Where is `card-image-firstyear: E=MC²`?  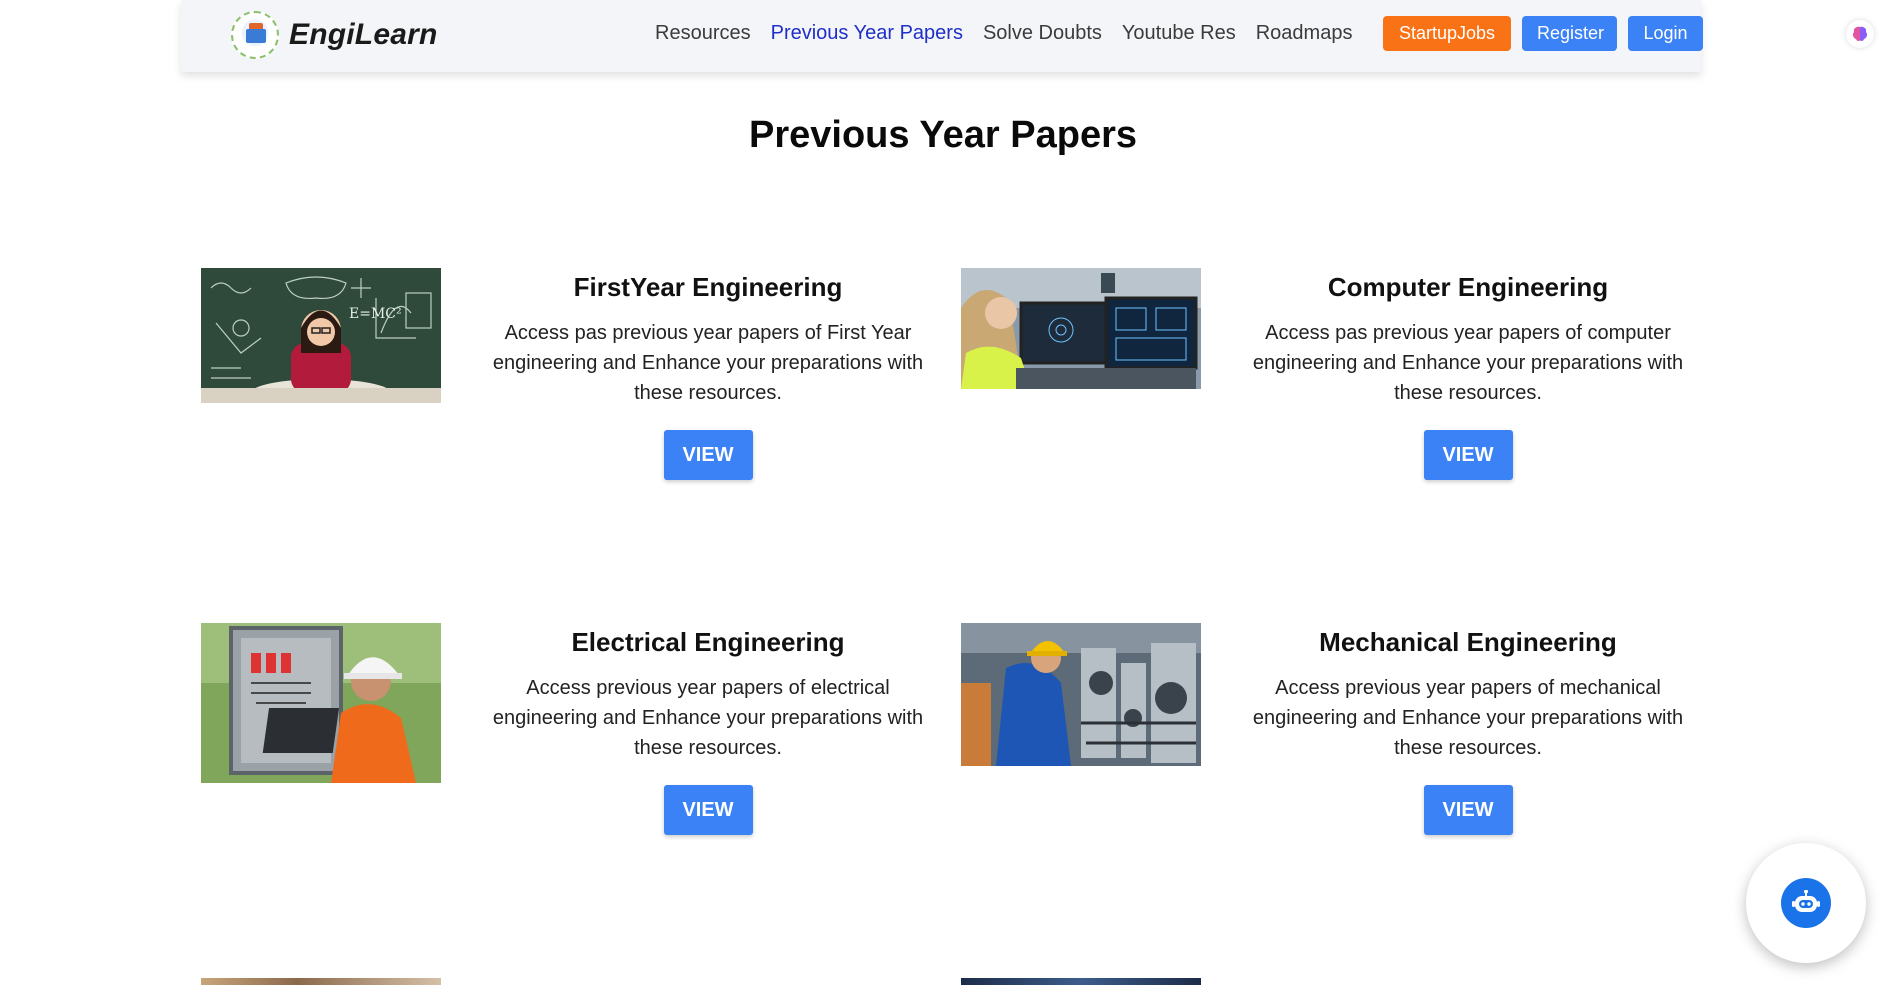
card-image-firstyear: E=MC² is located at coordinates (321, 335).